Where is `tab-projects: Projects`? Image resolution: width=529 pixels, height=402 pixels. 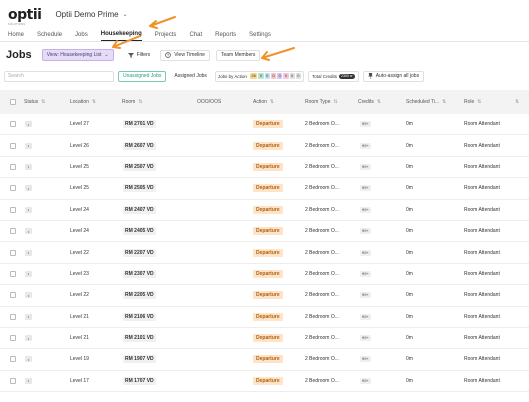 tab-projects: Projects is located at coordinates (166, 36).